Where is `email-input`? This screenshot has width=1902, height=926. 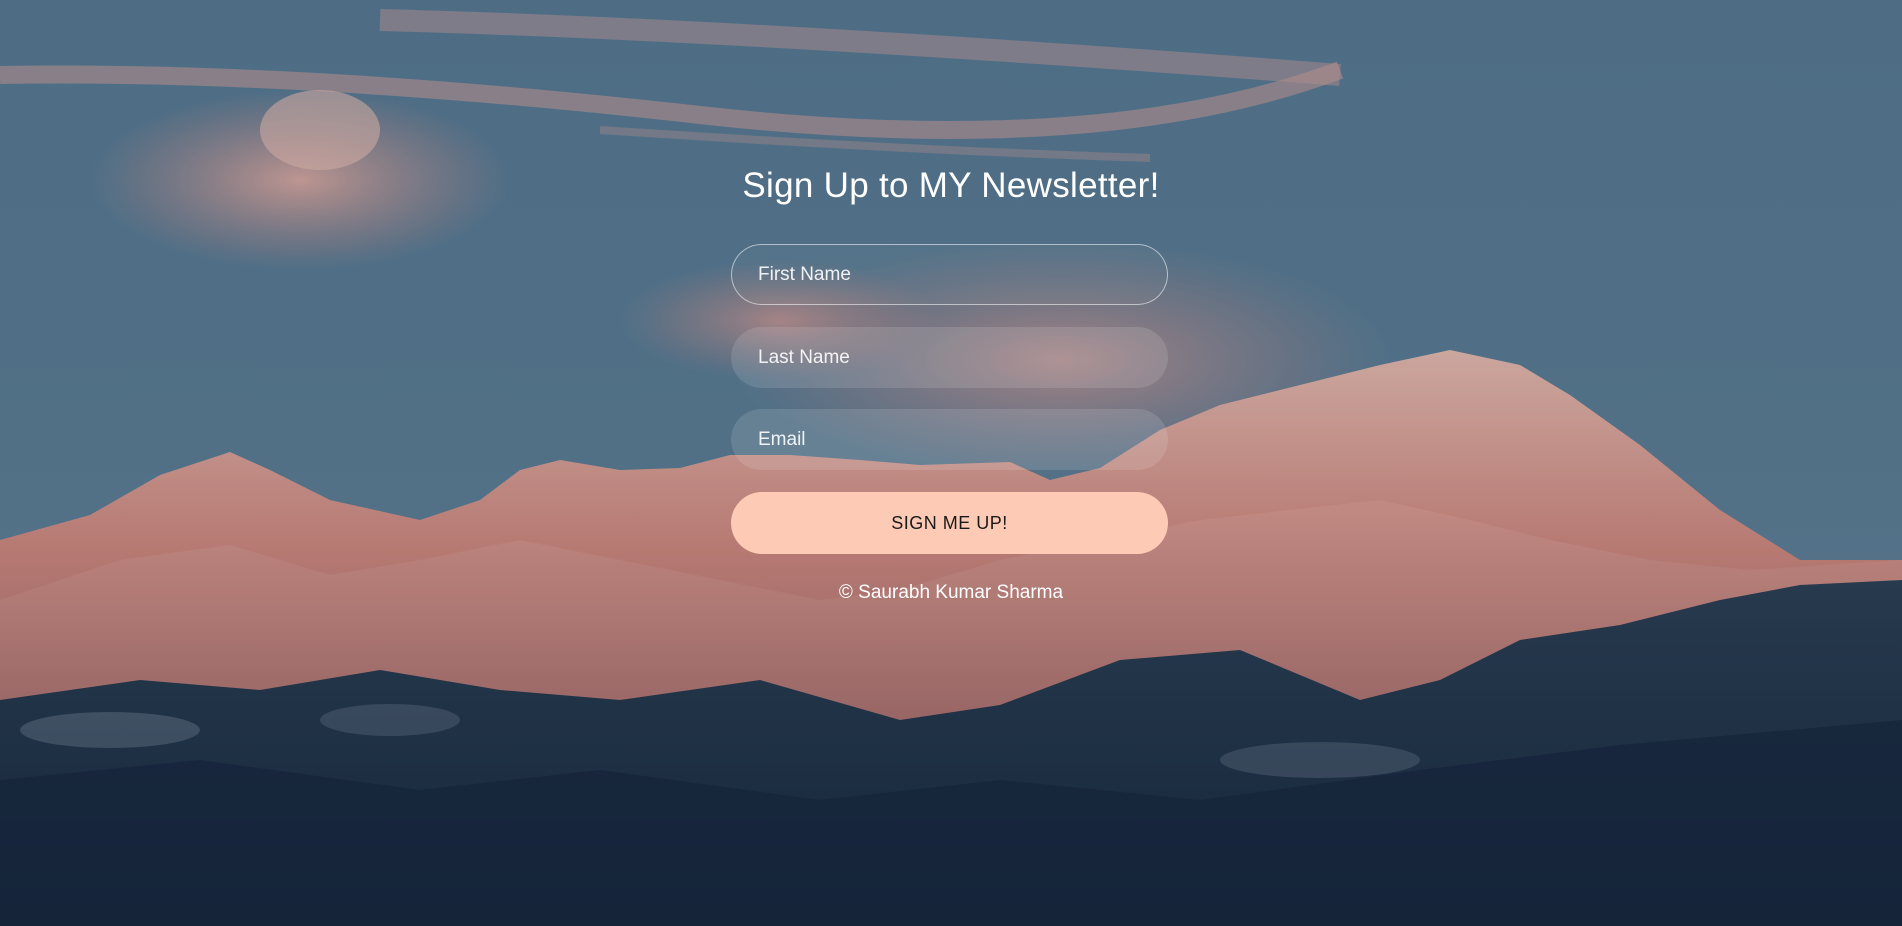 email-input is located at coordinates (949, 439).